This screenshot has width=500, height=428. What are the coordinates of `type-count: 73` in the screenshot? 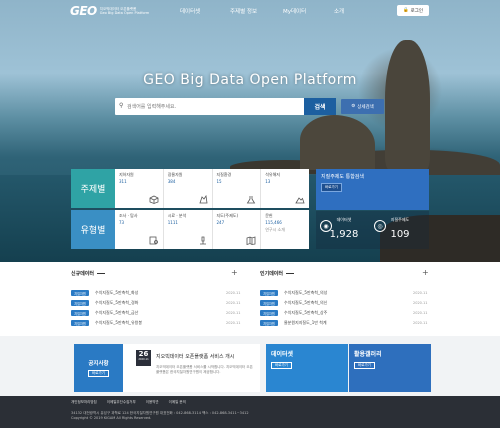 It's located at (122, 222).